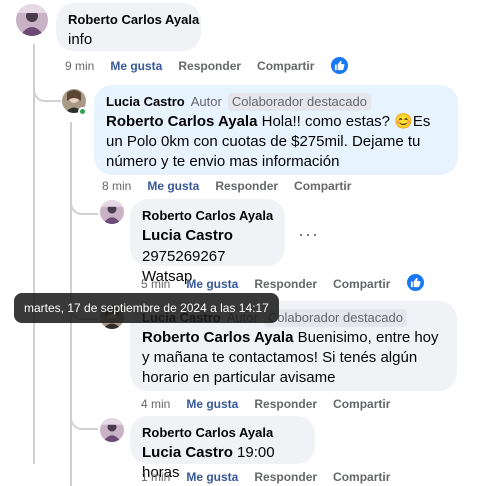 The image size is (497, 486). I want to click on comment-text: info, so click(80, 39).